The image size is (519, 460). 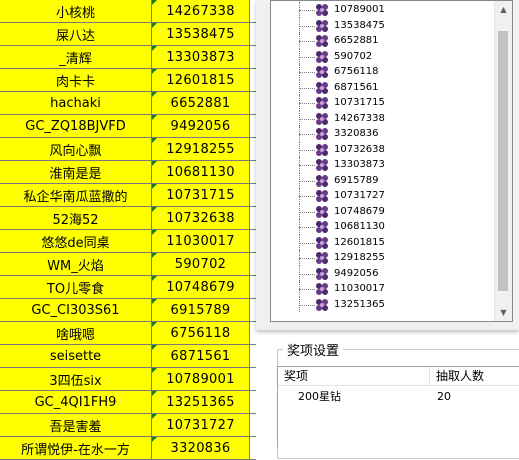 I want to click on list-item: 9492056, so click(x=383, y=273).